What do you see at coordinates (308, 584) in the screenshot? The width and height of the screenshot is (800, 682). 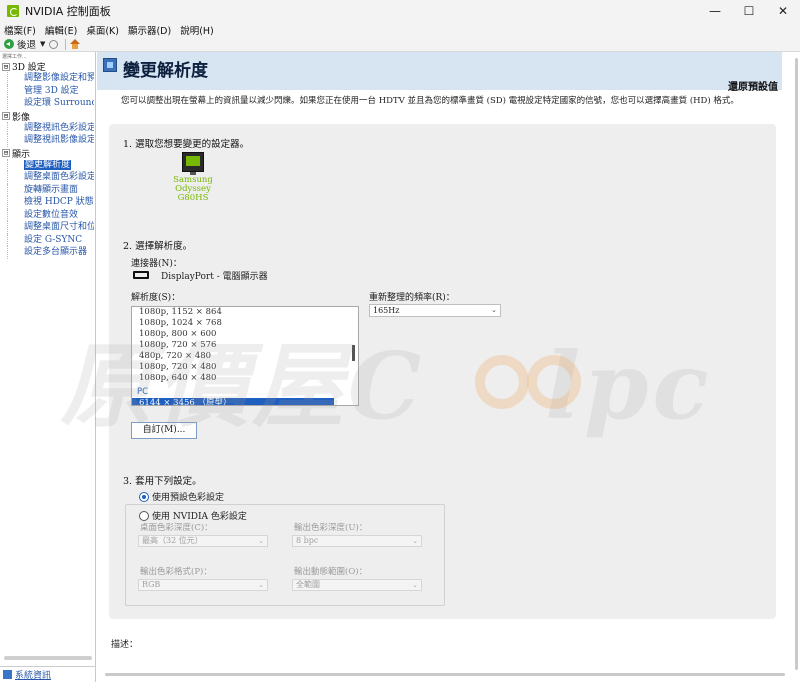 I see `dynamic-range-value: 全範圍` at bounding box center [308, 584].